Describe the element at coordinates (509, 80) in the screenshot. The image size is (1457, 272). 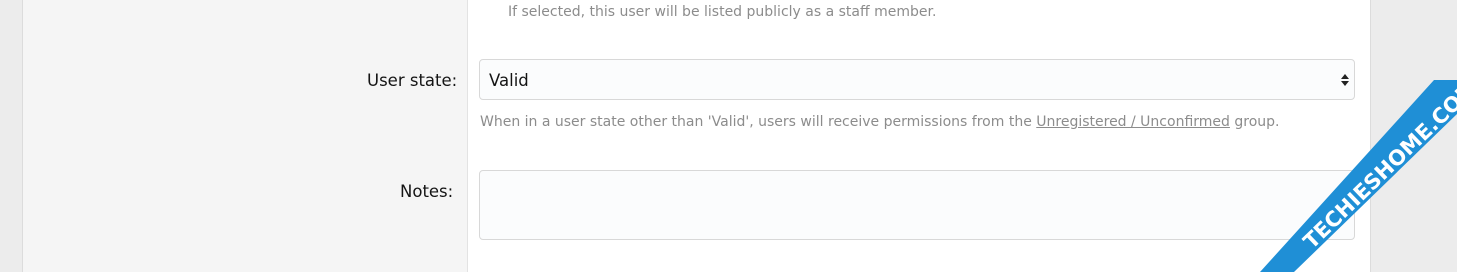
I see `user-state-selected-value: Valid` at that location.